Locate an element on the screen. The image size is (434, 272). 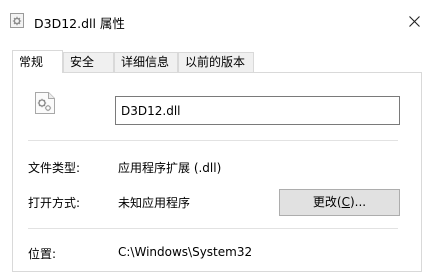
file-type-value: 应用程序扩展 (.dll) is located at coordinates (170, 168).